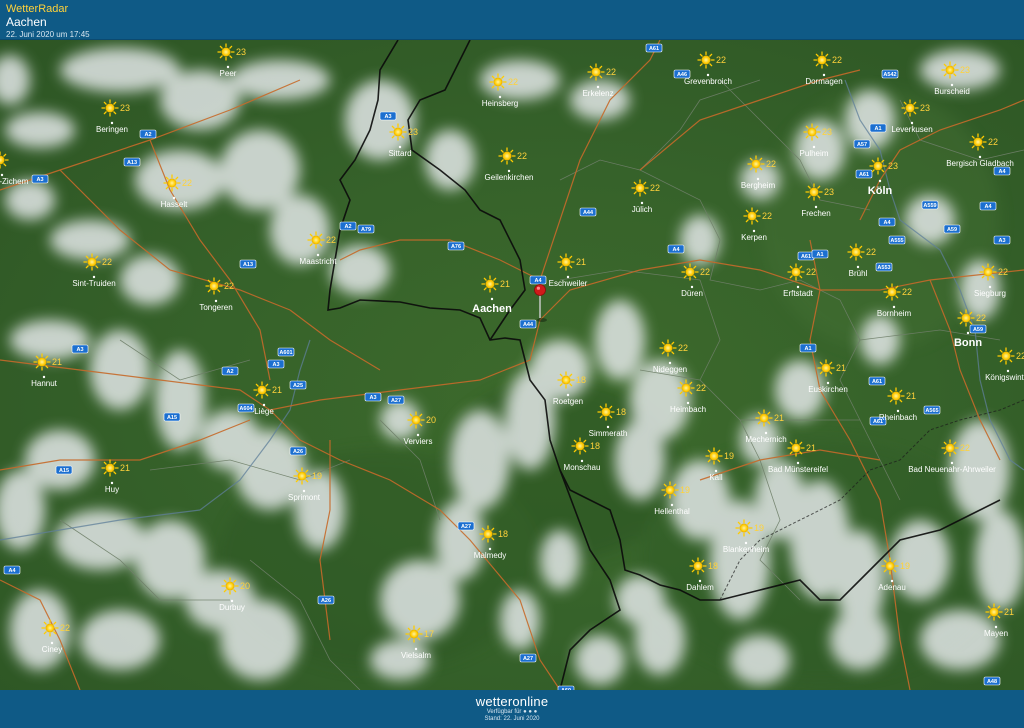 The image size is (1024, 728). I want to click on city-name: Bad Neuenahr-Ahrweiler, so click(952, 469).